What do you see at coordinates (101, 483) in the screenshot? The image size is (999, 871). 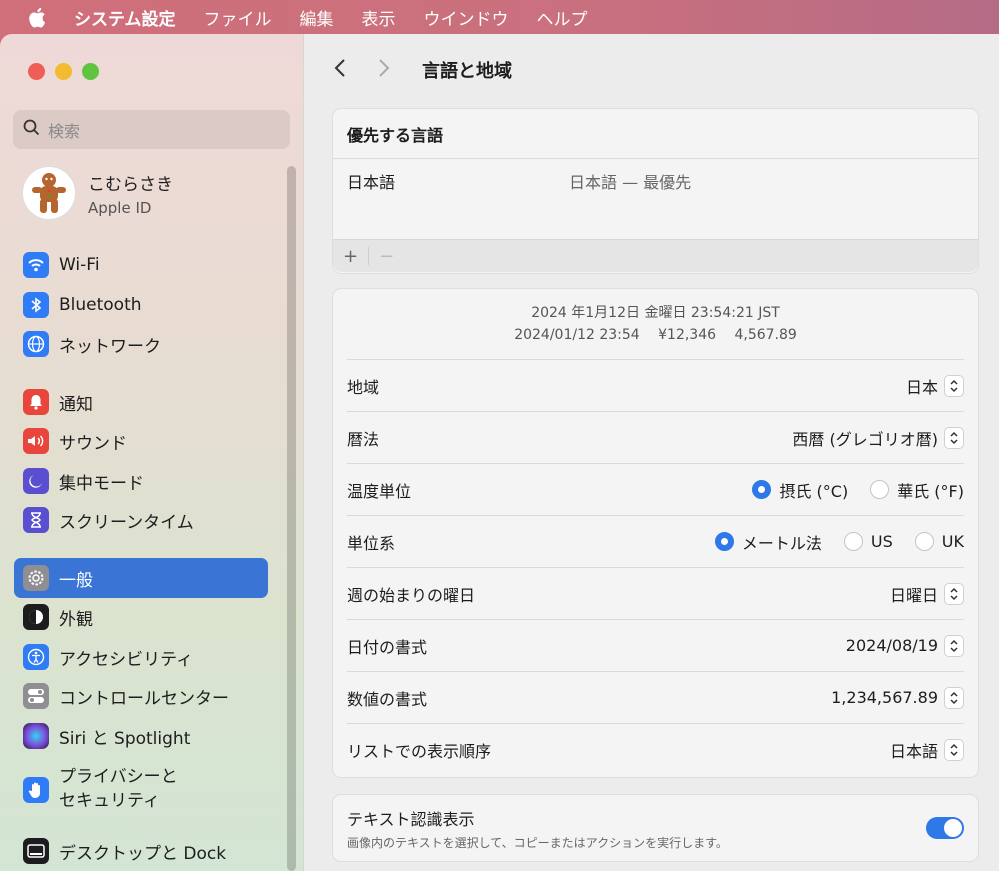 I see `sidebar-item-label: 集中モード` at bounding box center [101, 483].